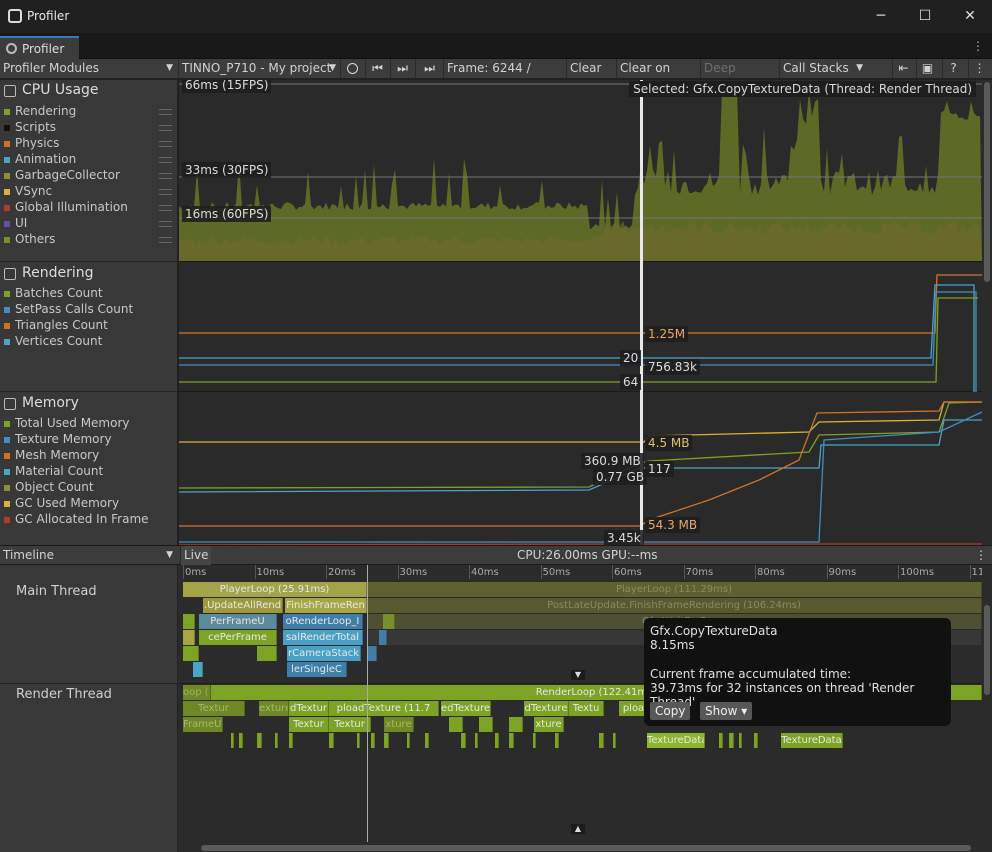 Image resolution: width=992 pixels, height=852 pixels. I want to click on timeline-hscrollbar, so click(580, 847).